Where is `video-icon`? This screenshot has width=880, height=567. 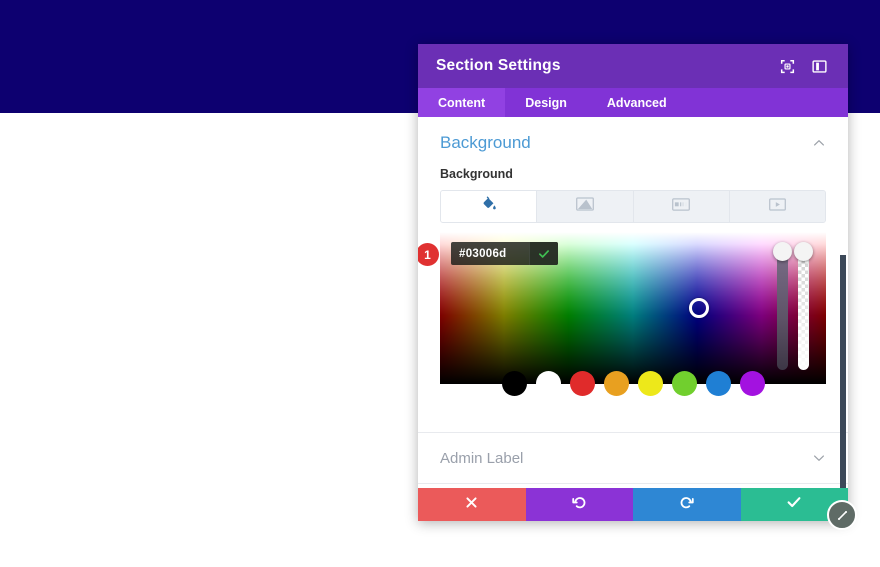
video-icon is located at coordinates (777, 206).